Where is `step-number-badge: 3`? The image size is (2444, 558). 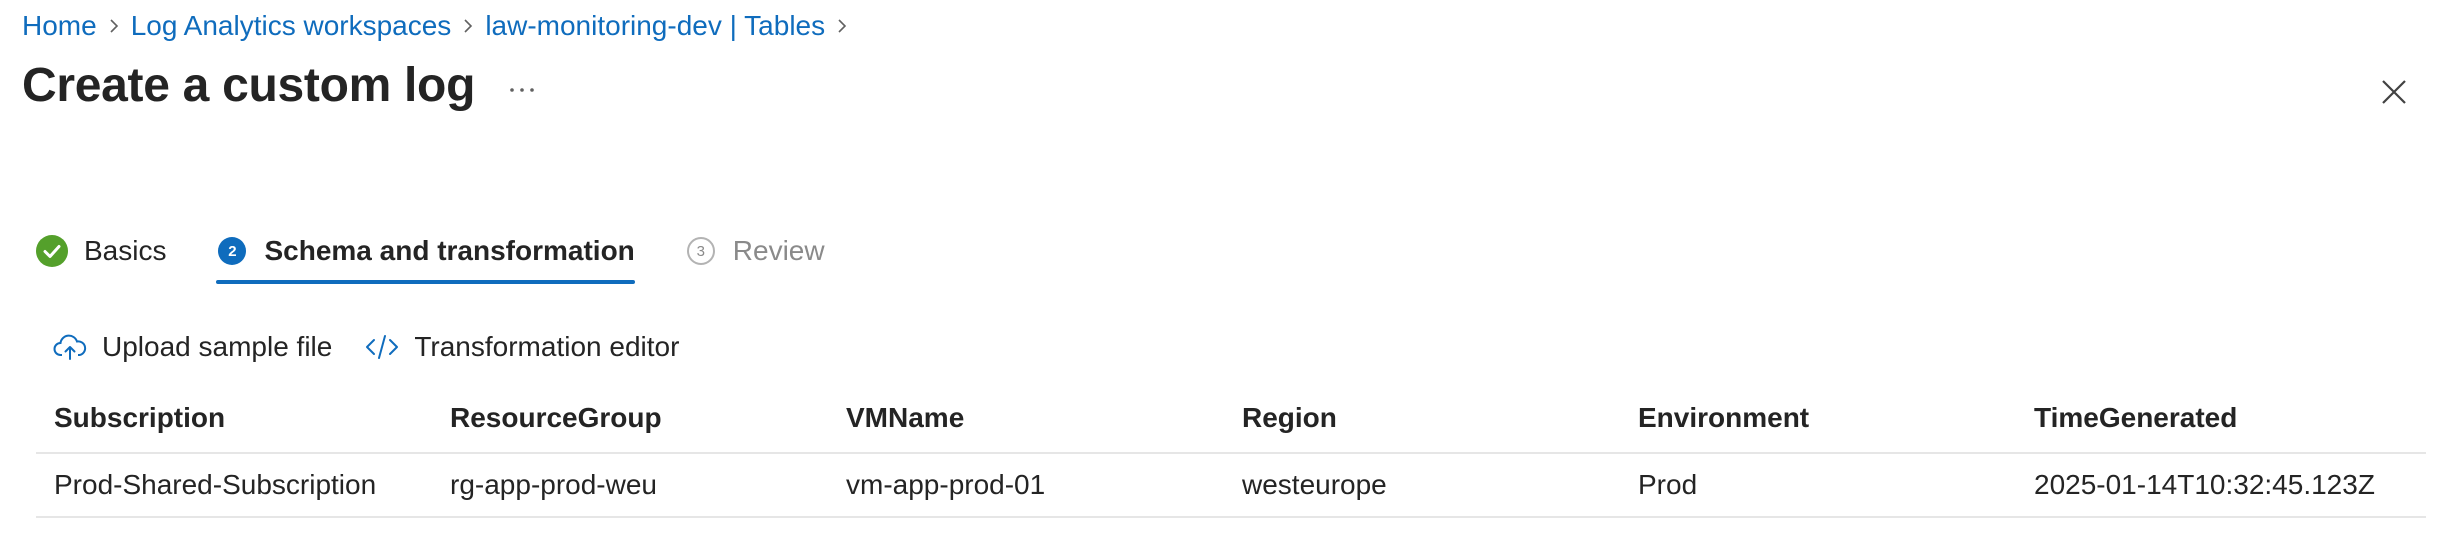
step-number-badge: 3 is located at coordinates (701, 251).